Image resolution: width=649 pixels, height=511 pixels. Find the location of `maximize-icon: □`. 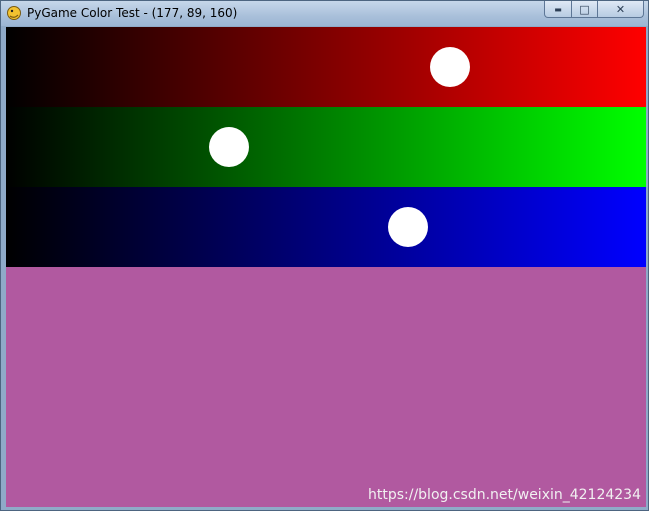

maximize-icon: □ is located at coordinates (584, 9).